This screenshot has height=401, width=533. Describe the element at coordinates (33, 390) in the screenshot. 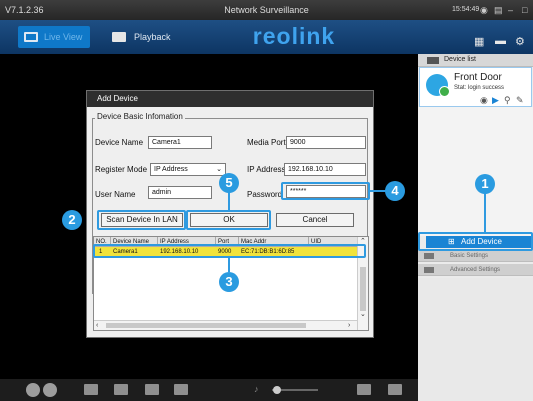

I see `play-all-icon` at that location.